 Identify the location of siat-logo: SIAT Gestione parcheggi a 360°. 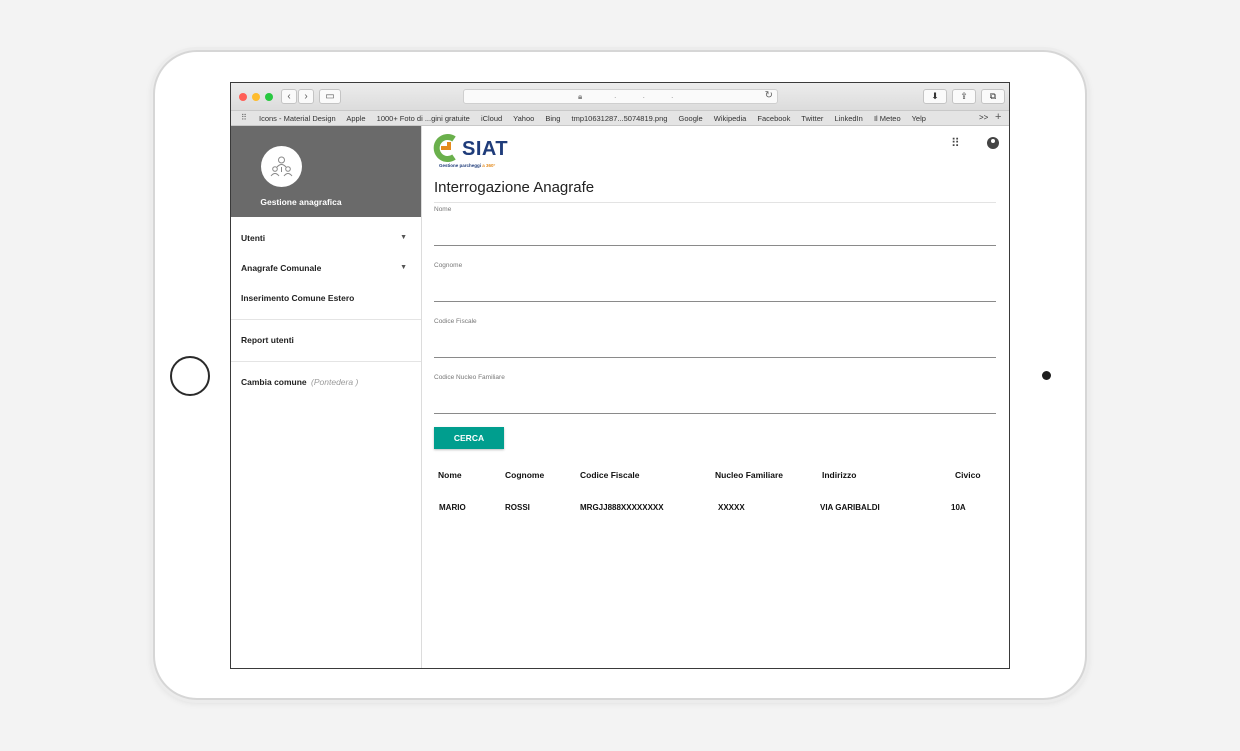
(475, 152).